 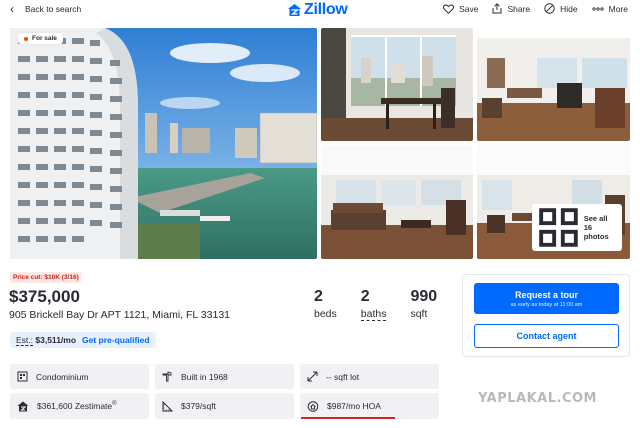 I want to click on fact-zestimate: $361,600 Zestimate®, so click(x=79, y=406).